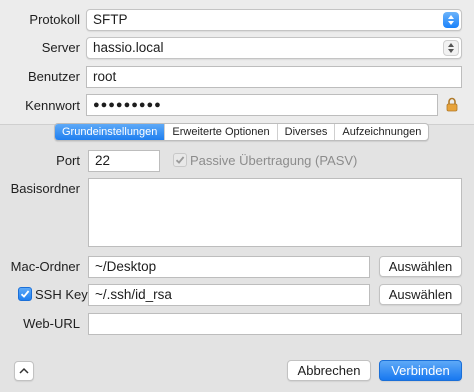 Image resolution: width=474 pixels, height=392 pixels. Describe the element at coordinates (307, 132) in the screenshot. I see `tab-diverses: Diverses` at that location.